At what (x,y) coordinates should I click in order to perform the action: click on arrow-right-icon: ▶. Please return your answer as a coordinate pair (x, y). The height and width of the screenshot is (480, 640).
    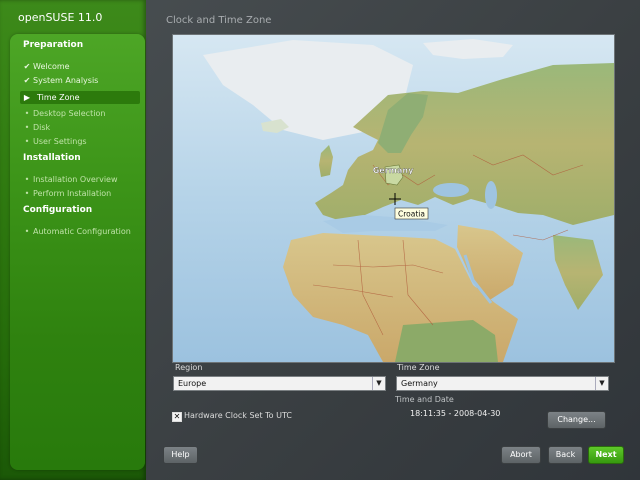
    Looking at the image, I should click on (27, 97).